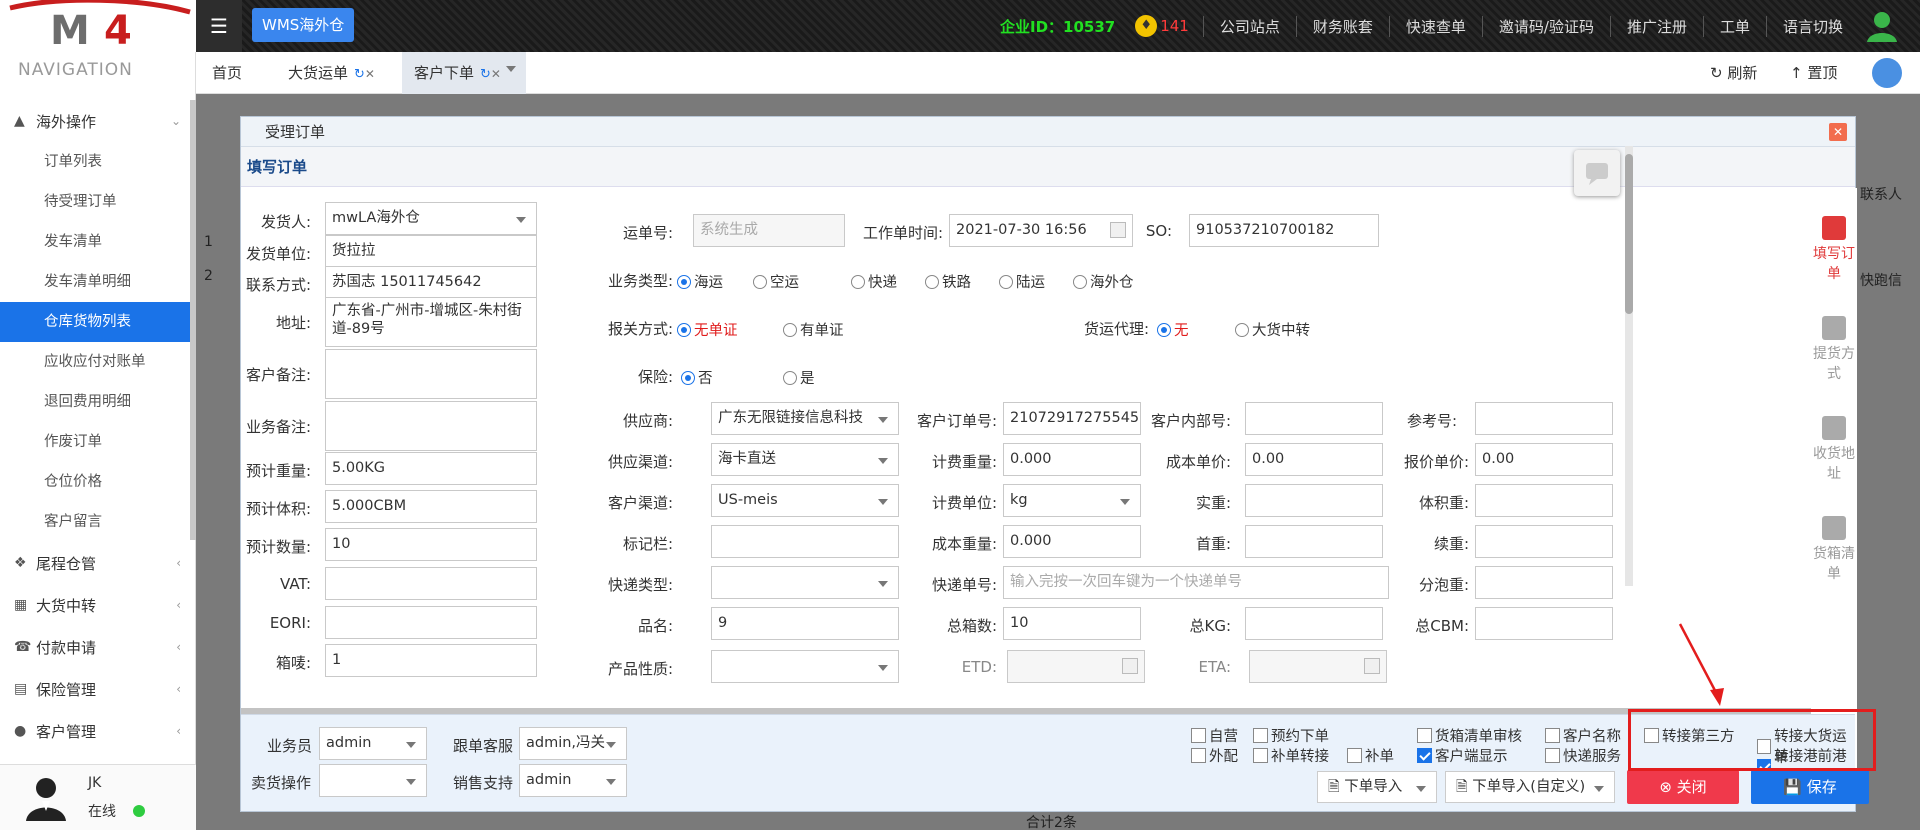 The image size is (1920, 832). Describe the element at coordinates (805, 418) in the screenshot. I see `supplier-select: 广东无限链接信息科技` at that location.